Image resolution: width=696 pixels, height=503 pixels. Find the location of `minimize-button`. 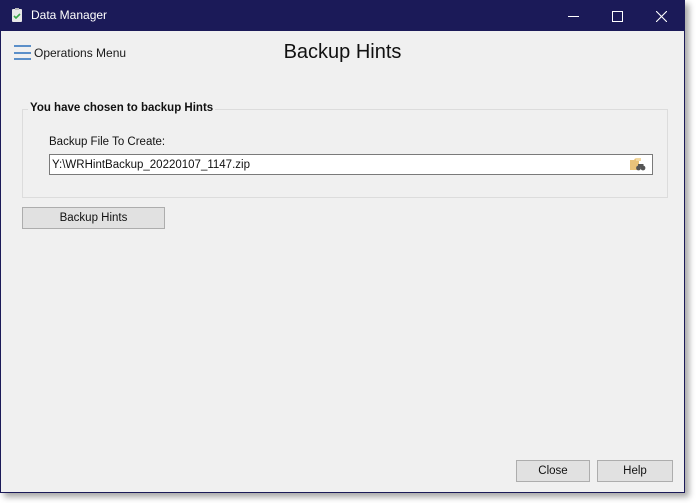

minimize-button is located at coordinates (573, 16).